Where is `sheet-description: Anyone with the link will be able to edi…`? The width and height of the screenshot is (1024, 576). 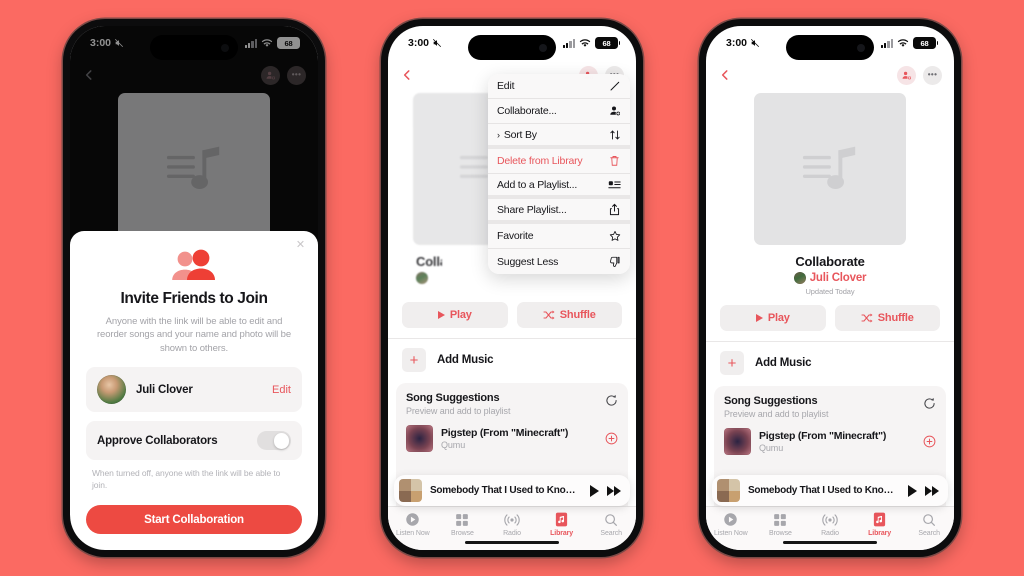 sheet-description: Anyone with the link will be able to edi… is located at coordinates (194, 334).